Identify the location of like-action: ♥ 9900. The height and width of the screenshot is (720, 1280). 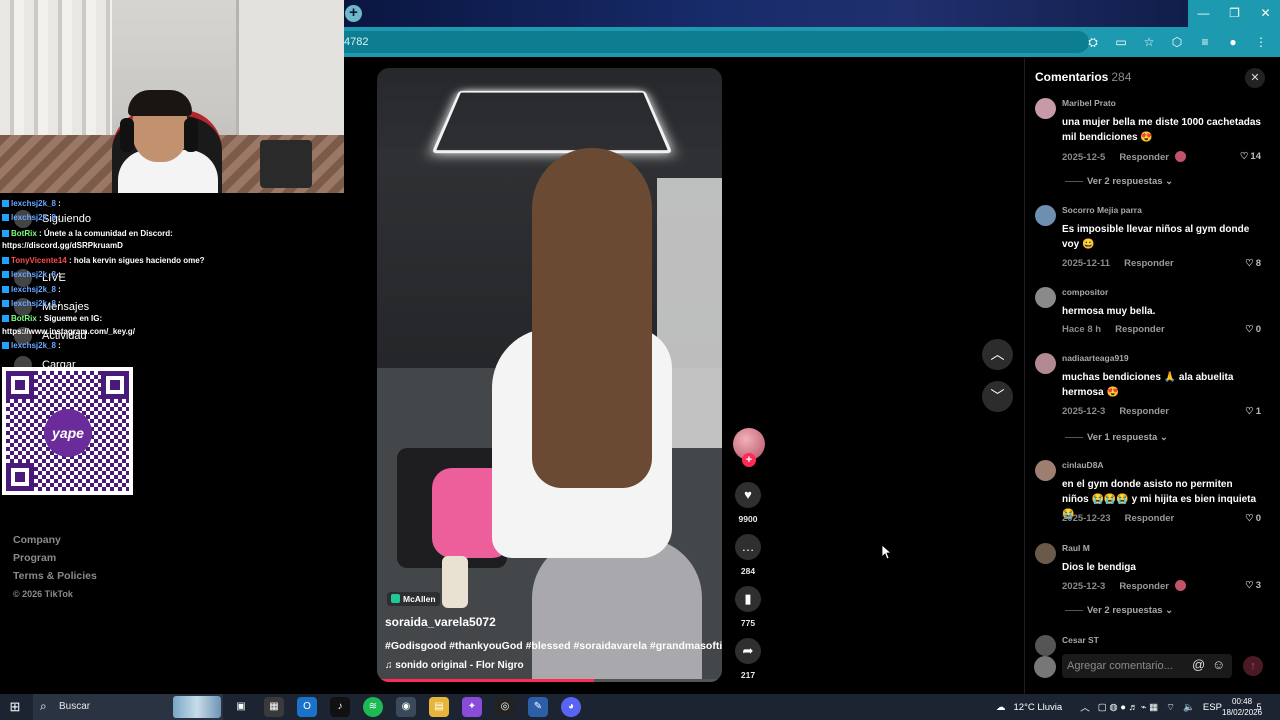
(748, 503).